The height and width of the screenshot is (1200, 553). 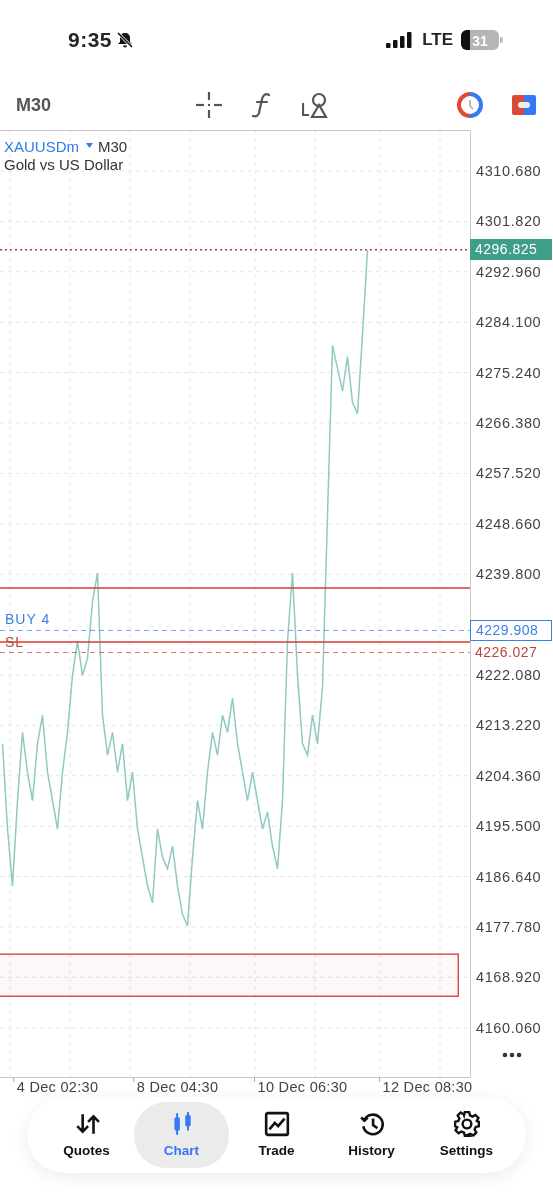 I want to click on tab-button: Settings, so click(x=466, y=1135).